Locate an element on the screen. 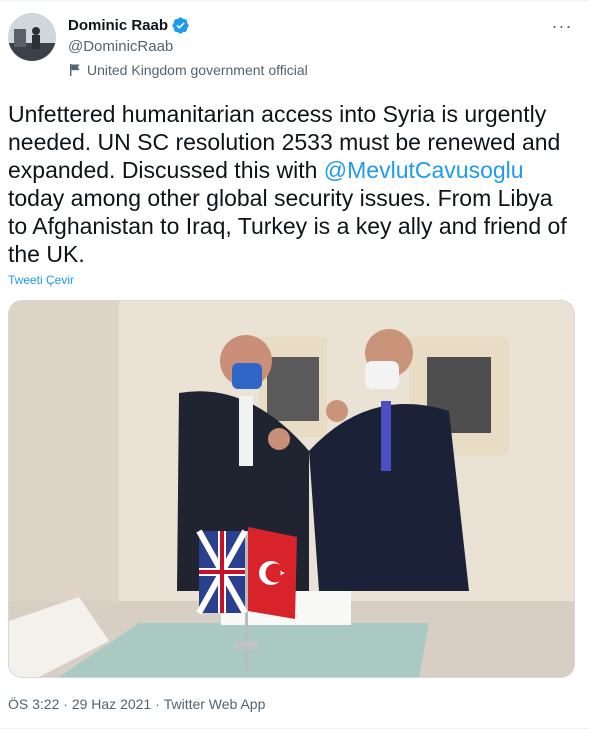 The image size is (589, 734). translate-link: Tweeti Çevir is located at coordinates (41, 280).